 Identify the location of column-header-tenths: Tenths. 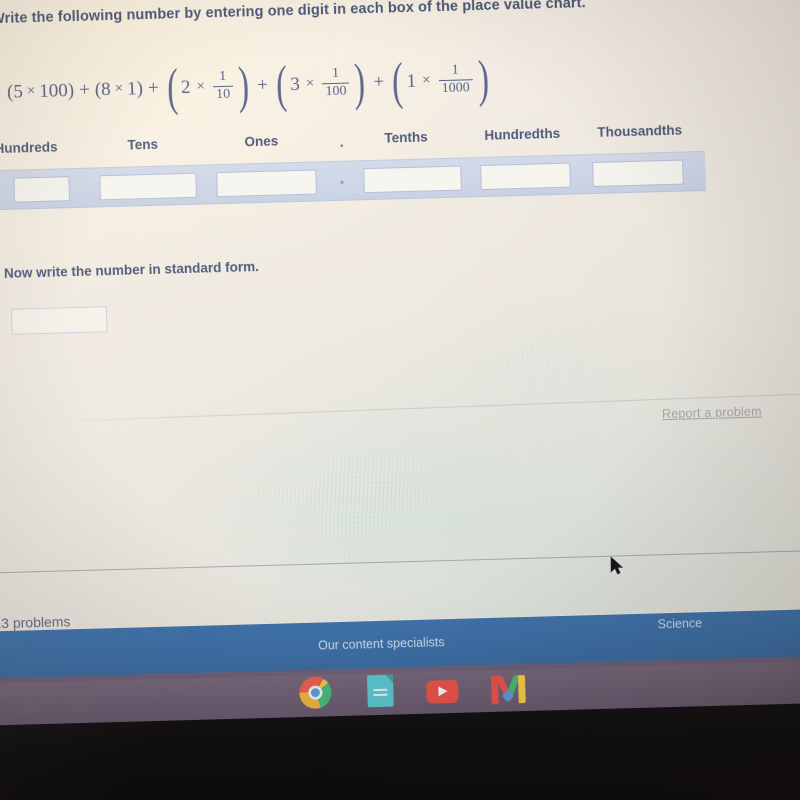
(406, 138).